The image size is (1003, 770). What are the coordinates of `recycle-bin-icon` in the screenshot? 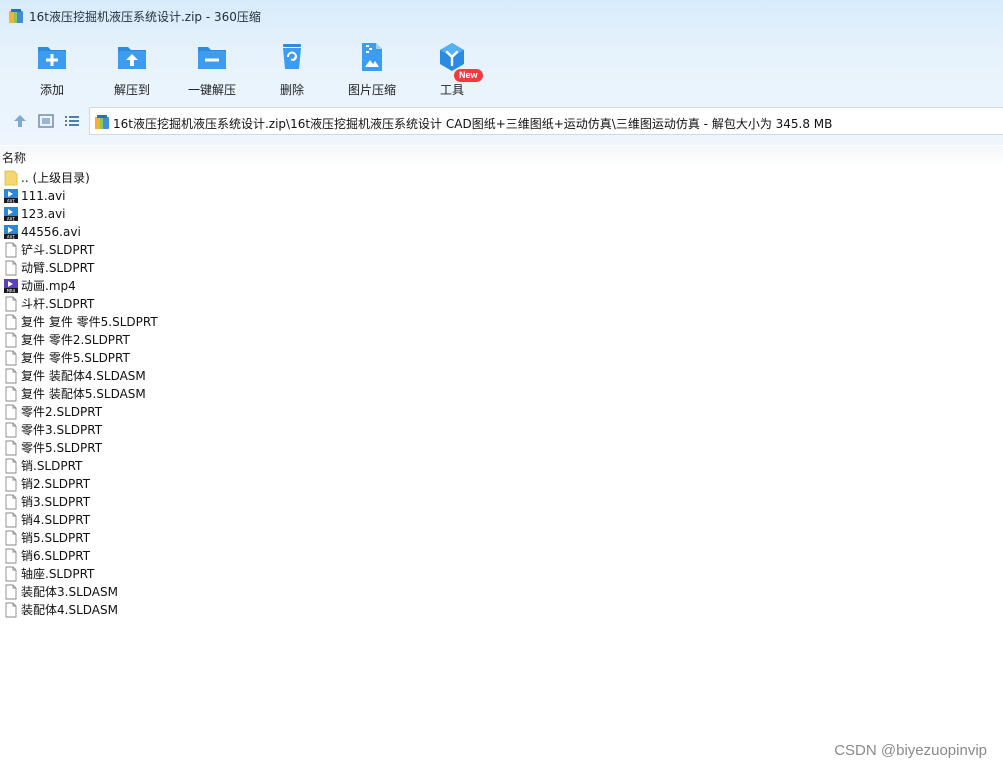 It's located at (292, 56).